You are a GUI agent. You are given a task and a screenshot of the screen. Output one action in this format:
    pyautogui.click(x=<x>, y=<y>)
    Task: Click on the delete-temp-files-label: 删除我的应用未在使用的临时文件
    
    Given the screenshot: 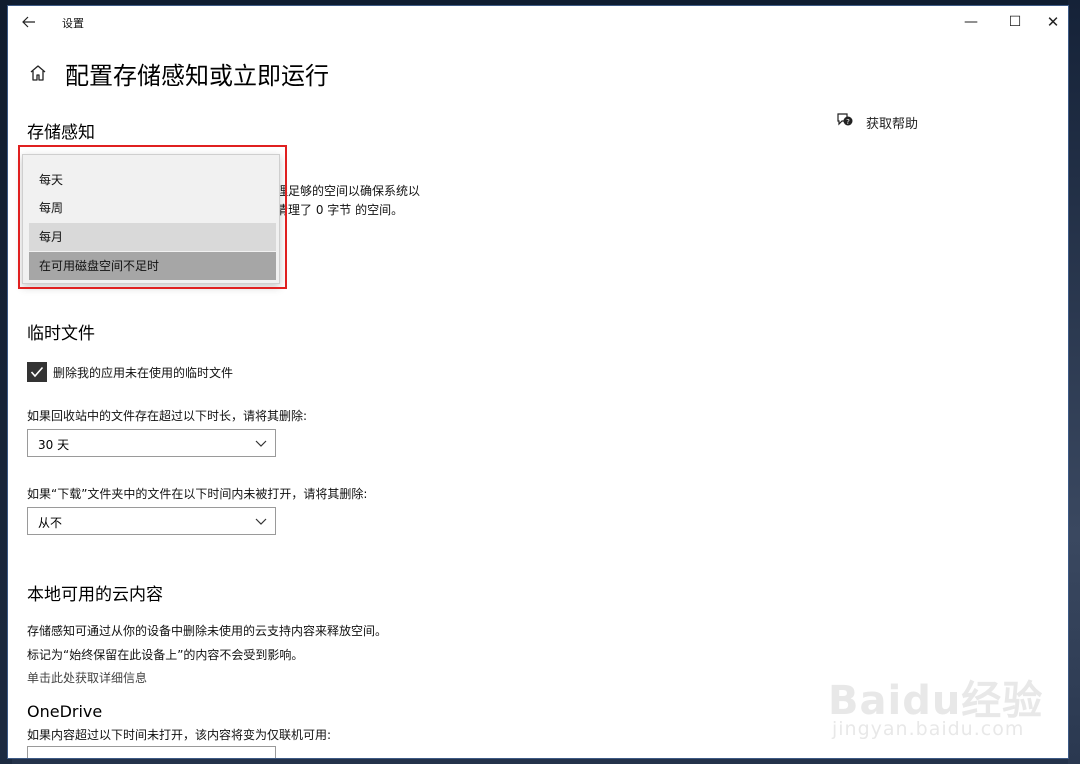 What is the action you would take?
    pyautogui.click(x=143, y=373)
    